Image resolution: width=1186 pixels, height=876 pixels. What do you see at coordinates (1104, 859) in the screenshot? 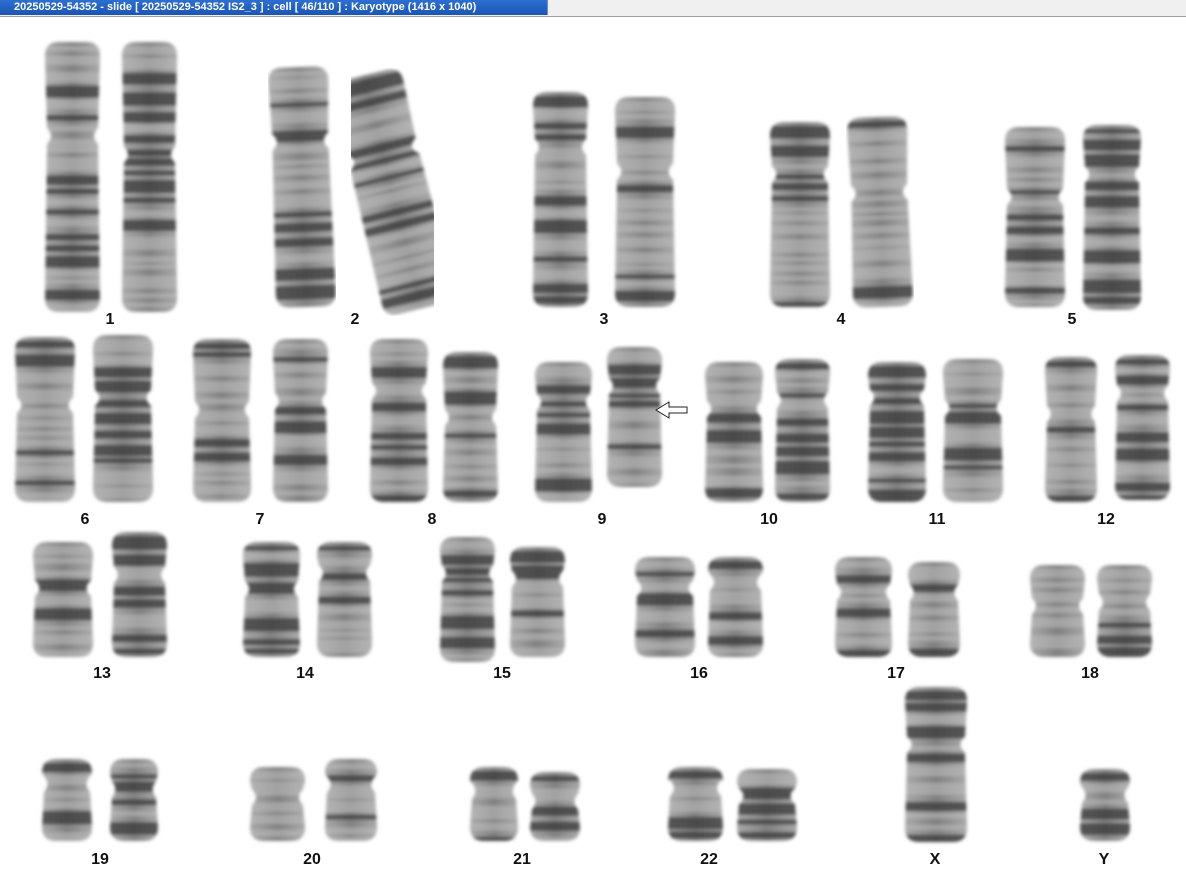
I see `chromosome-label-Y: Y` at bounding box center [1104, 859].